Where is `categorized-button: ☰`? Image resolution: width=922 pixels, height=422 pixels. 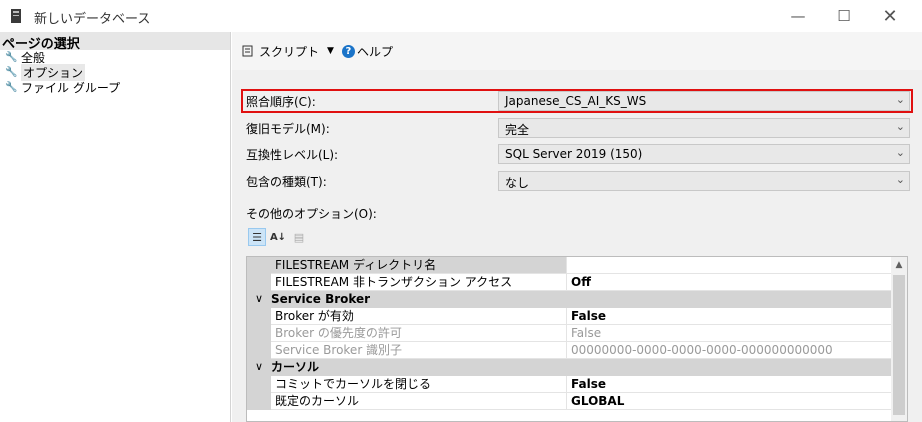
categorized-button: ☰ is located at coordinates (257, 237).